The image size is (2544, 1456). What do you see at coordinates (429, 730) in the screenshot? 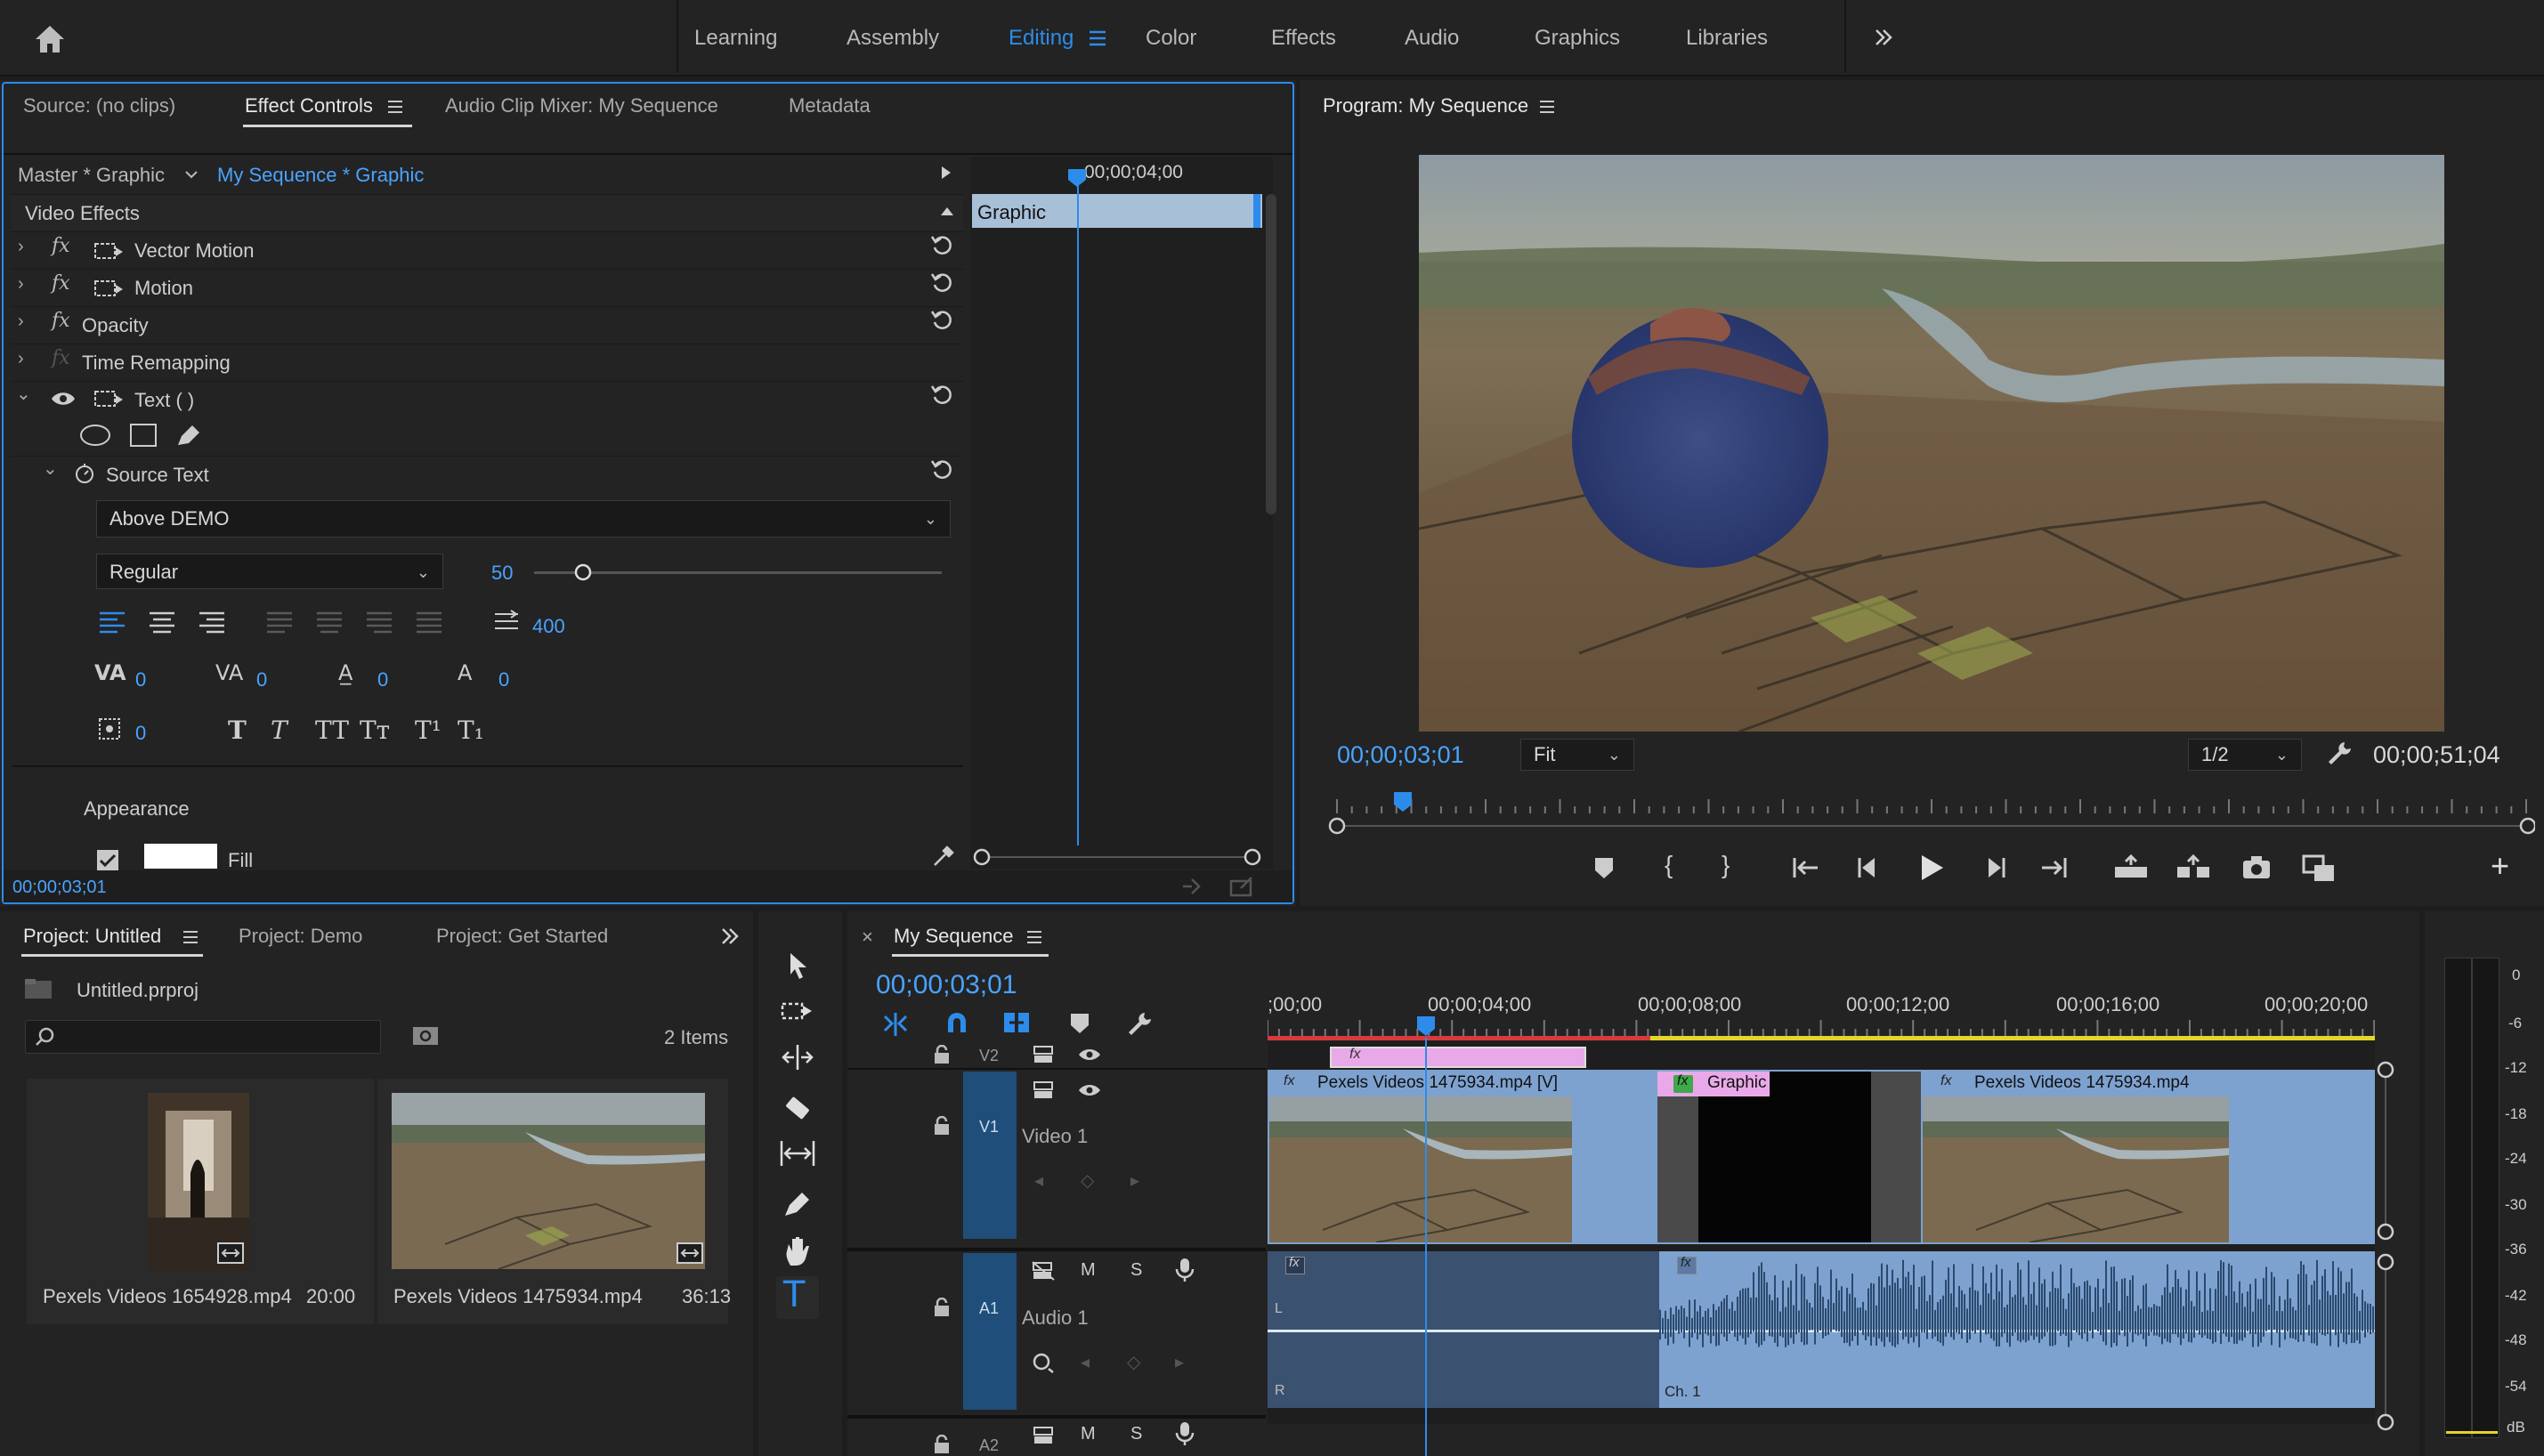
I see `superscript-icon: T¹` at bounding box center [429, 730].